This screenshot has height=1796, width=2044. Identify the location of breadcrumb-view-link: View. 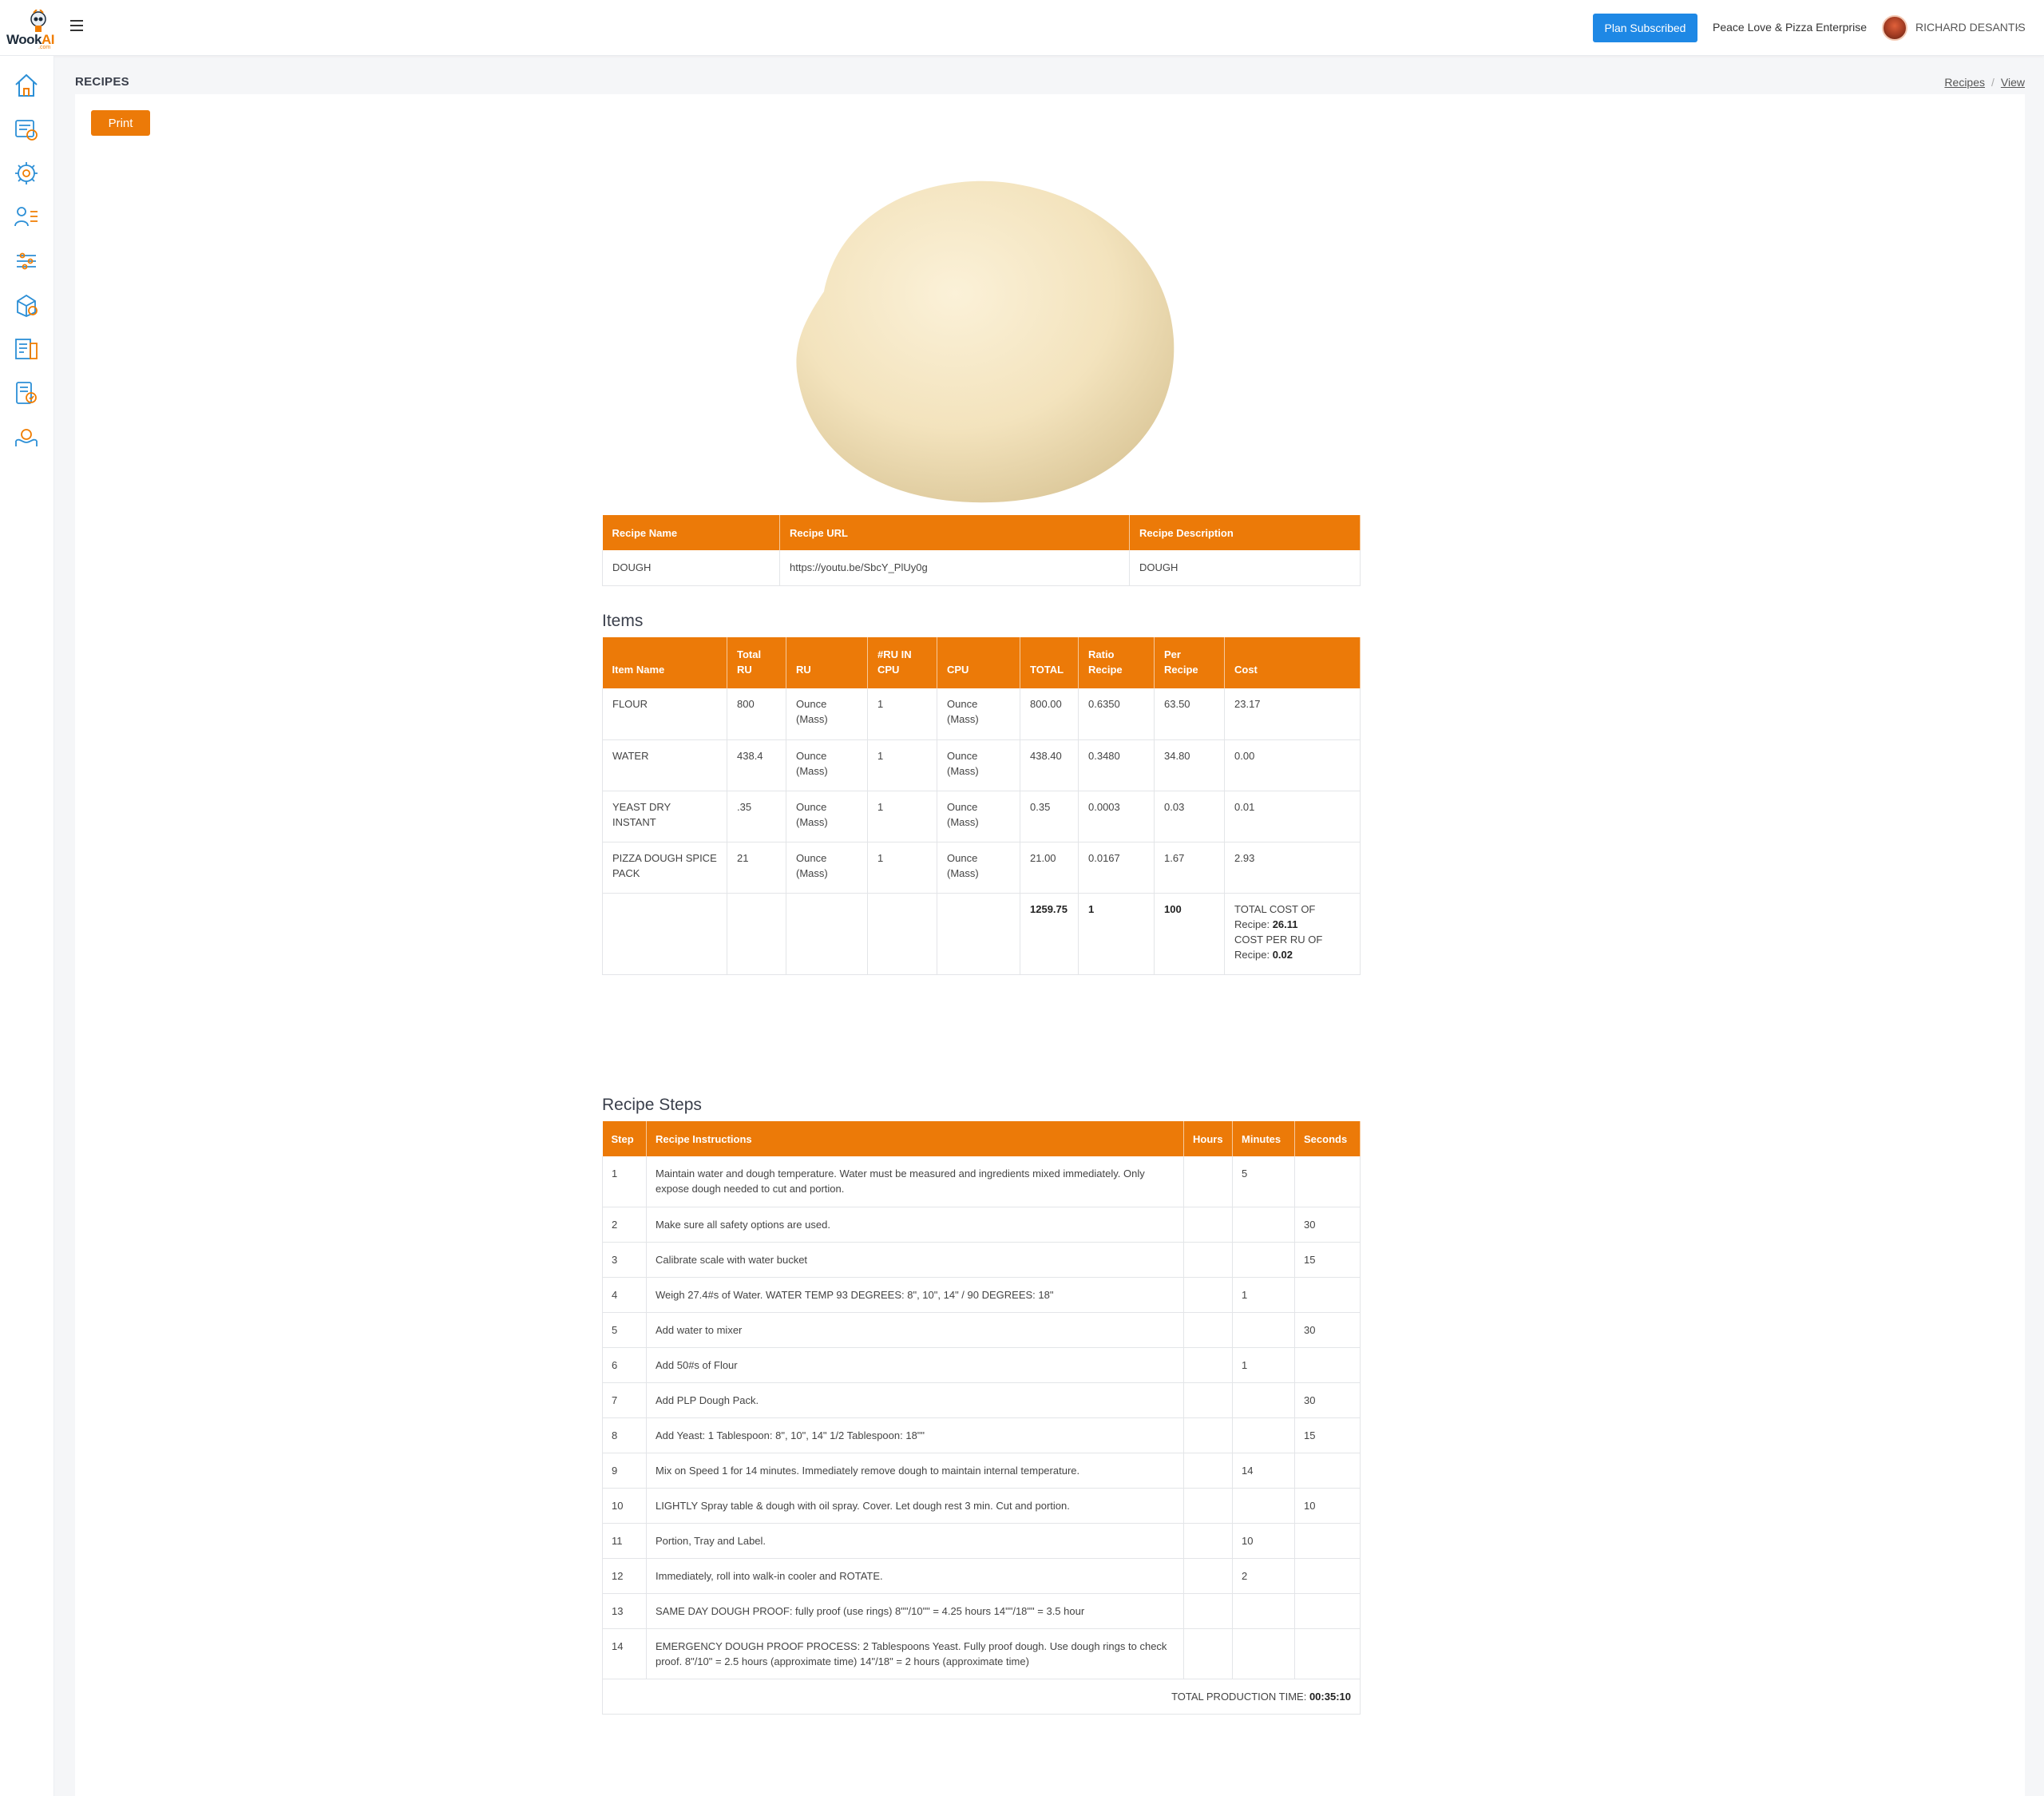
(2013, 82).